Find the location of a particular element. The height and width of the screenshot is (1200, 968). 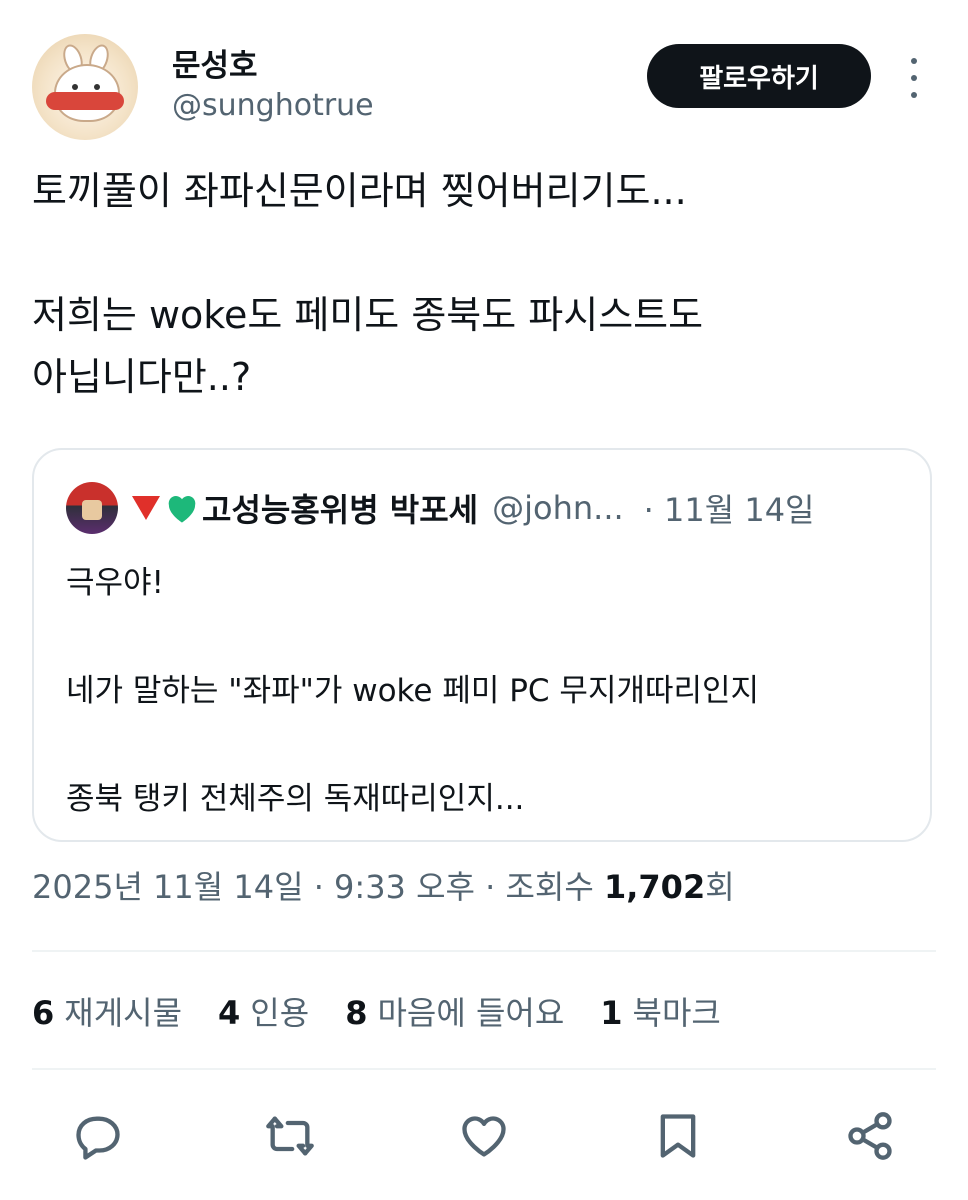

tweet-timestamp: 2025년 11월 14일 · 9:33 오후 · 조회수 is located at coordinates (313, 887).